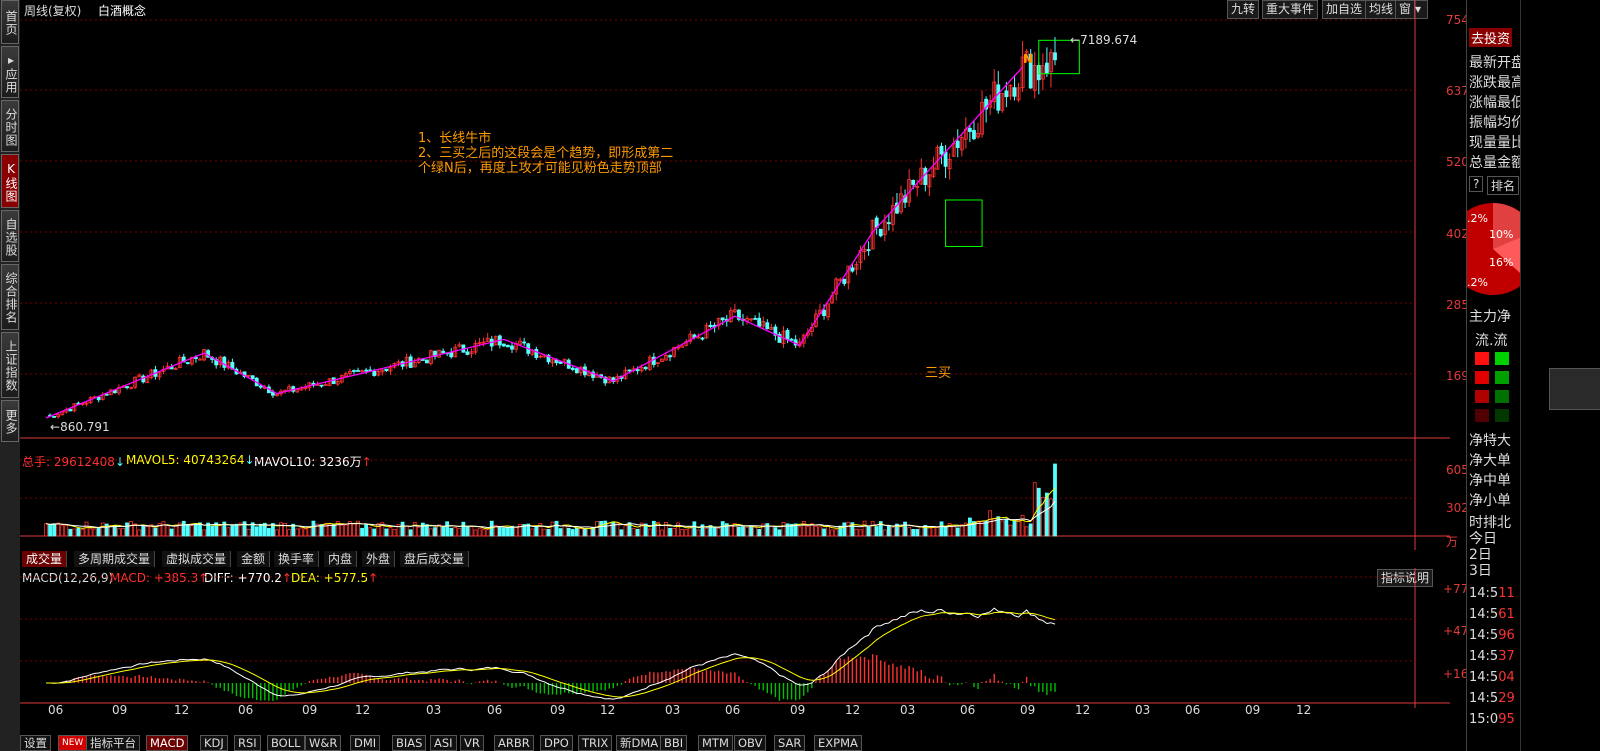 Image resolution: width=1600 pixels, height=751 pixels. What do you see at coordinates (1492, 614) in the screenshot?
I see `tick-row: 14:561` at bounding box center [1492, 614].